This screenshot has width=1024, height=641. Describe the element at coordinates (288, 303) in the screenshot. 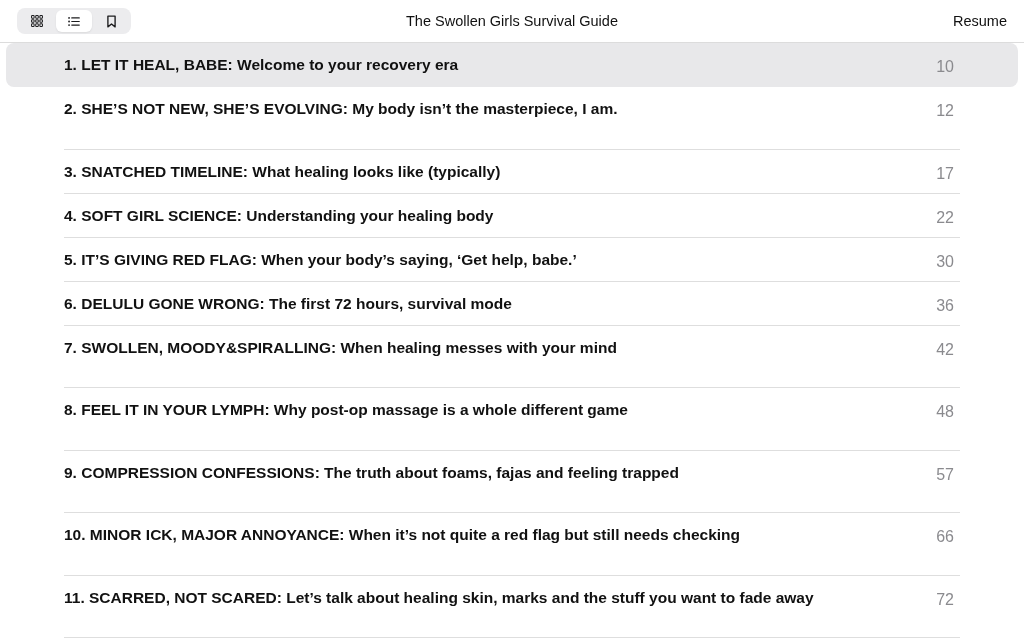

I see `chapter-title: 6. DELULU GONE WRONG: The first 72 hours, survival mode` at that location.